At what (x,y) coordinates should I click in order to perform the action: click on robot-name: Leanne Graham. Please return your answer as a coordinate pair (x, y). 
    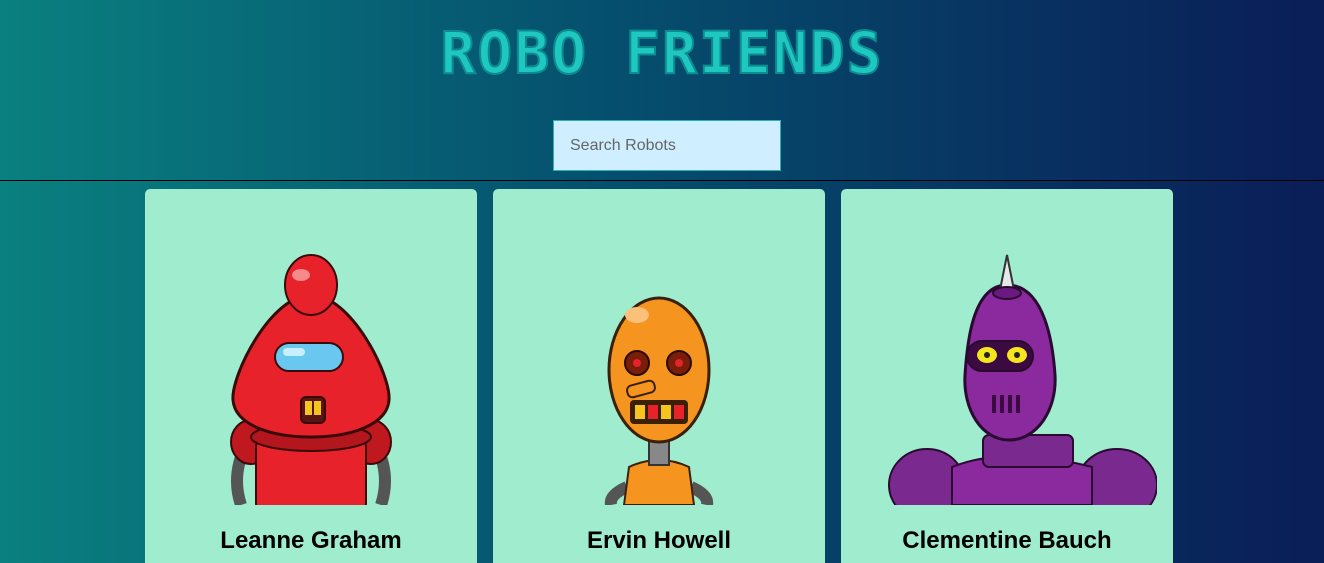
    Looking at the image, I should click on (311, 540).